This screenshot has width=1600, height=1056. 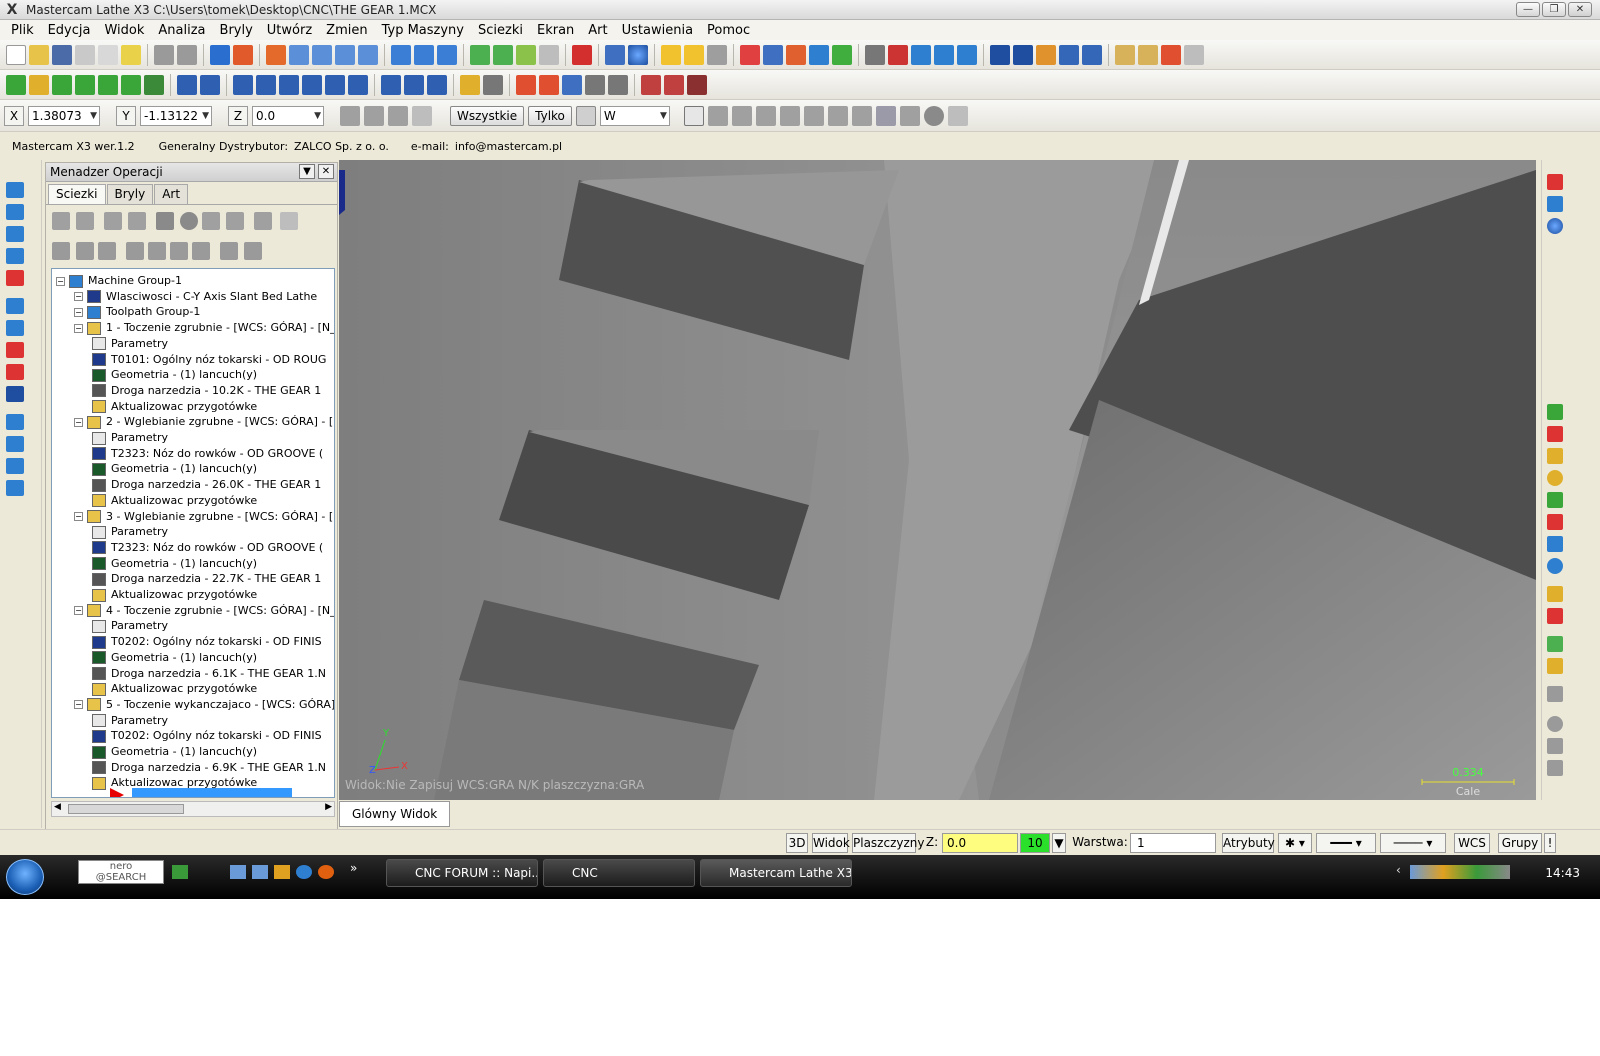 What do you see at coordinates (717, 54) in the screenshot?
I see `delete-icon` at bounding box center [717, 54].